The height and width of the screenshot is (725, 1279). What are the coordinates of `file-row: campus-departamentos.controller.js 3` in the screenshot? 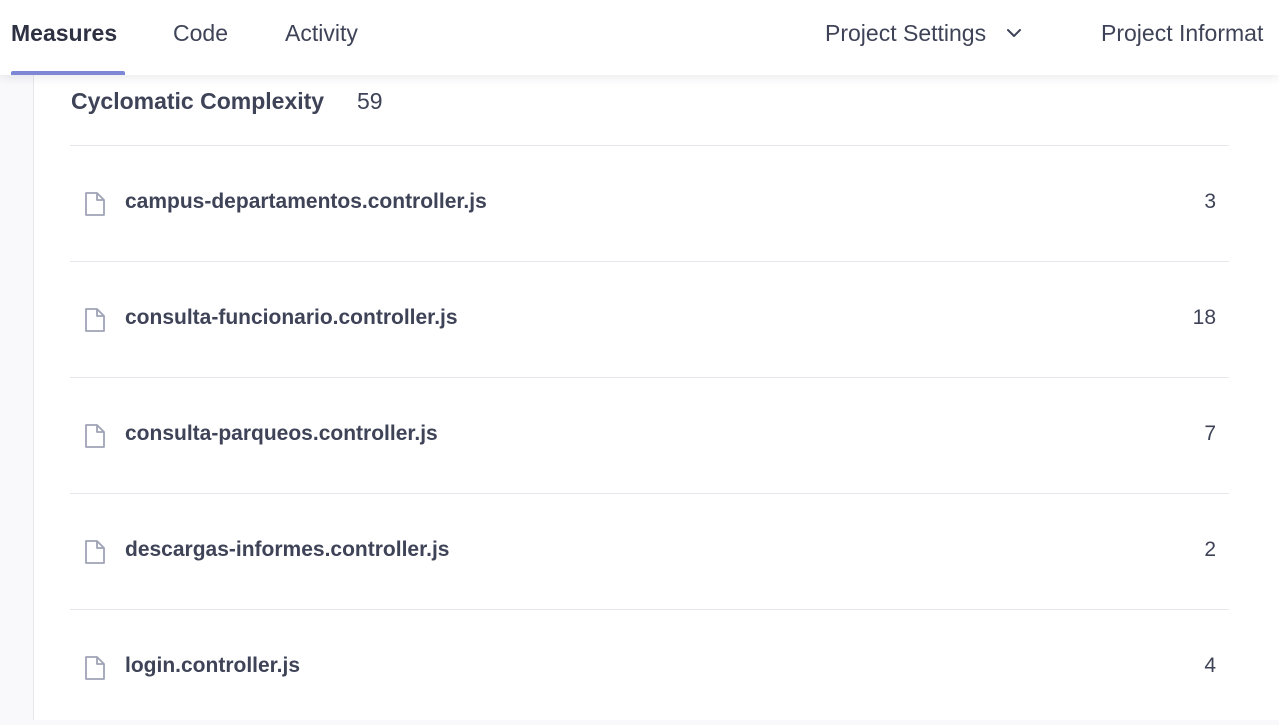 It's located at (649, 203).